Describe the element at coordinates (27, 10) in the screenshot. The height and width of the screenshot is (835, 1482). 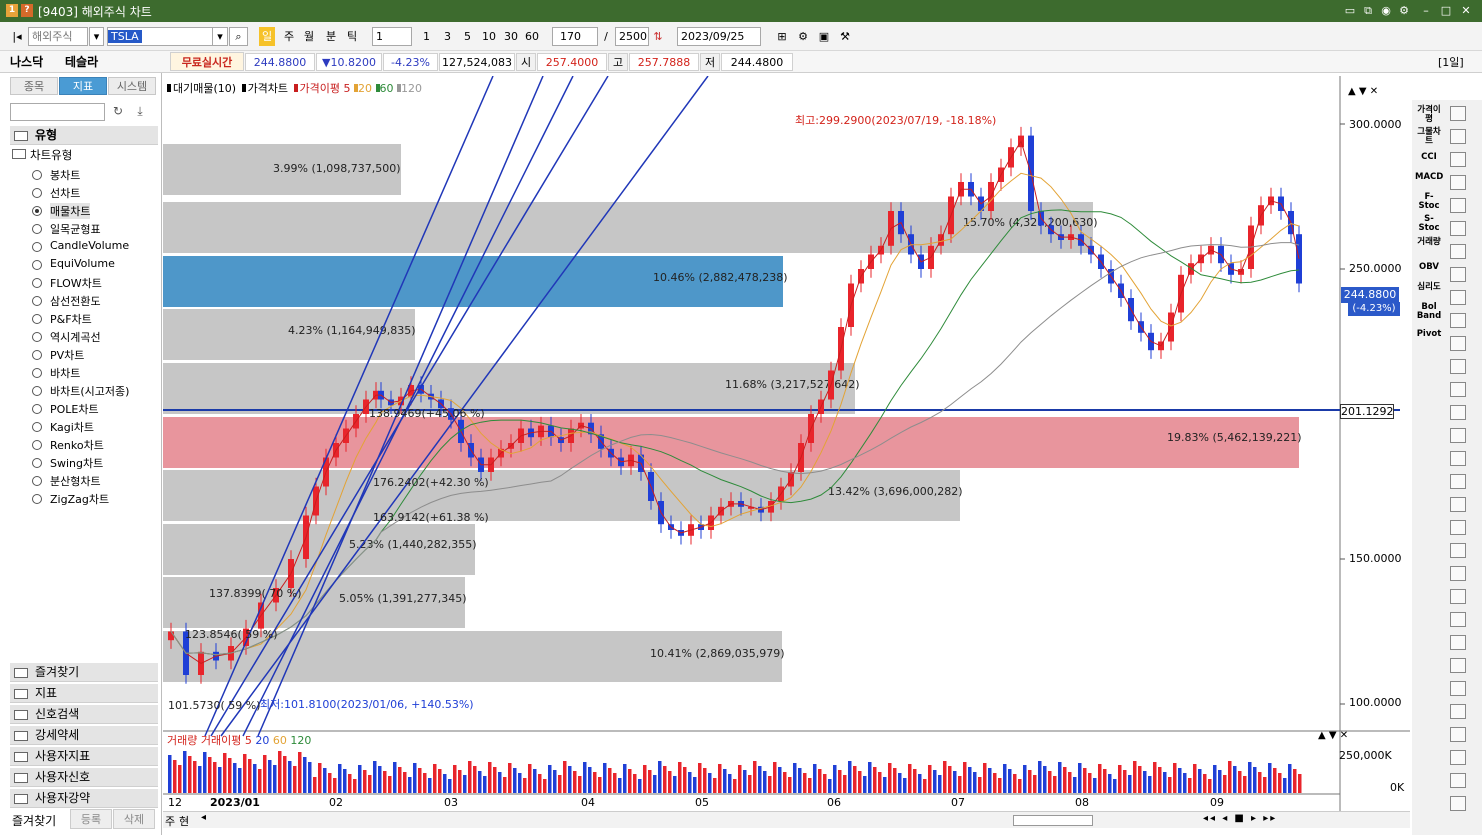
I see `help-icon: ?` at that location.